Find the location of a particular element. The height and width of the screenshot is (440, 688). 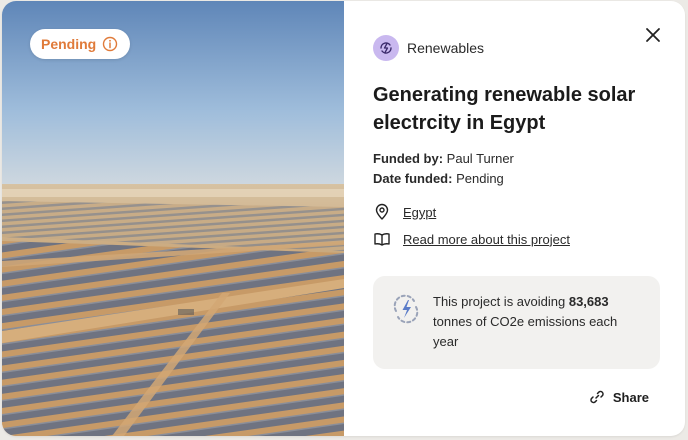

date-funded-value: Pending is located at coordinates (480, 178).